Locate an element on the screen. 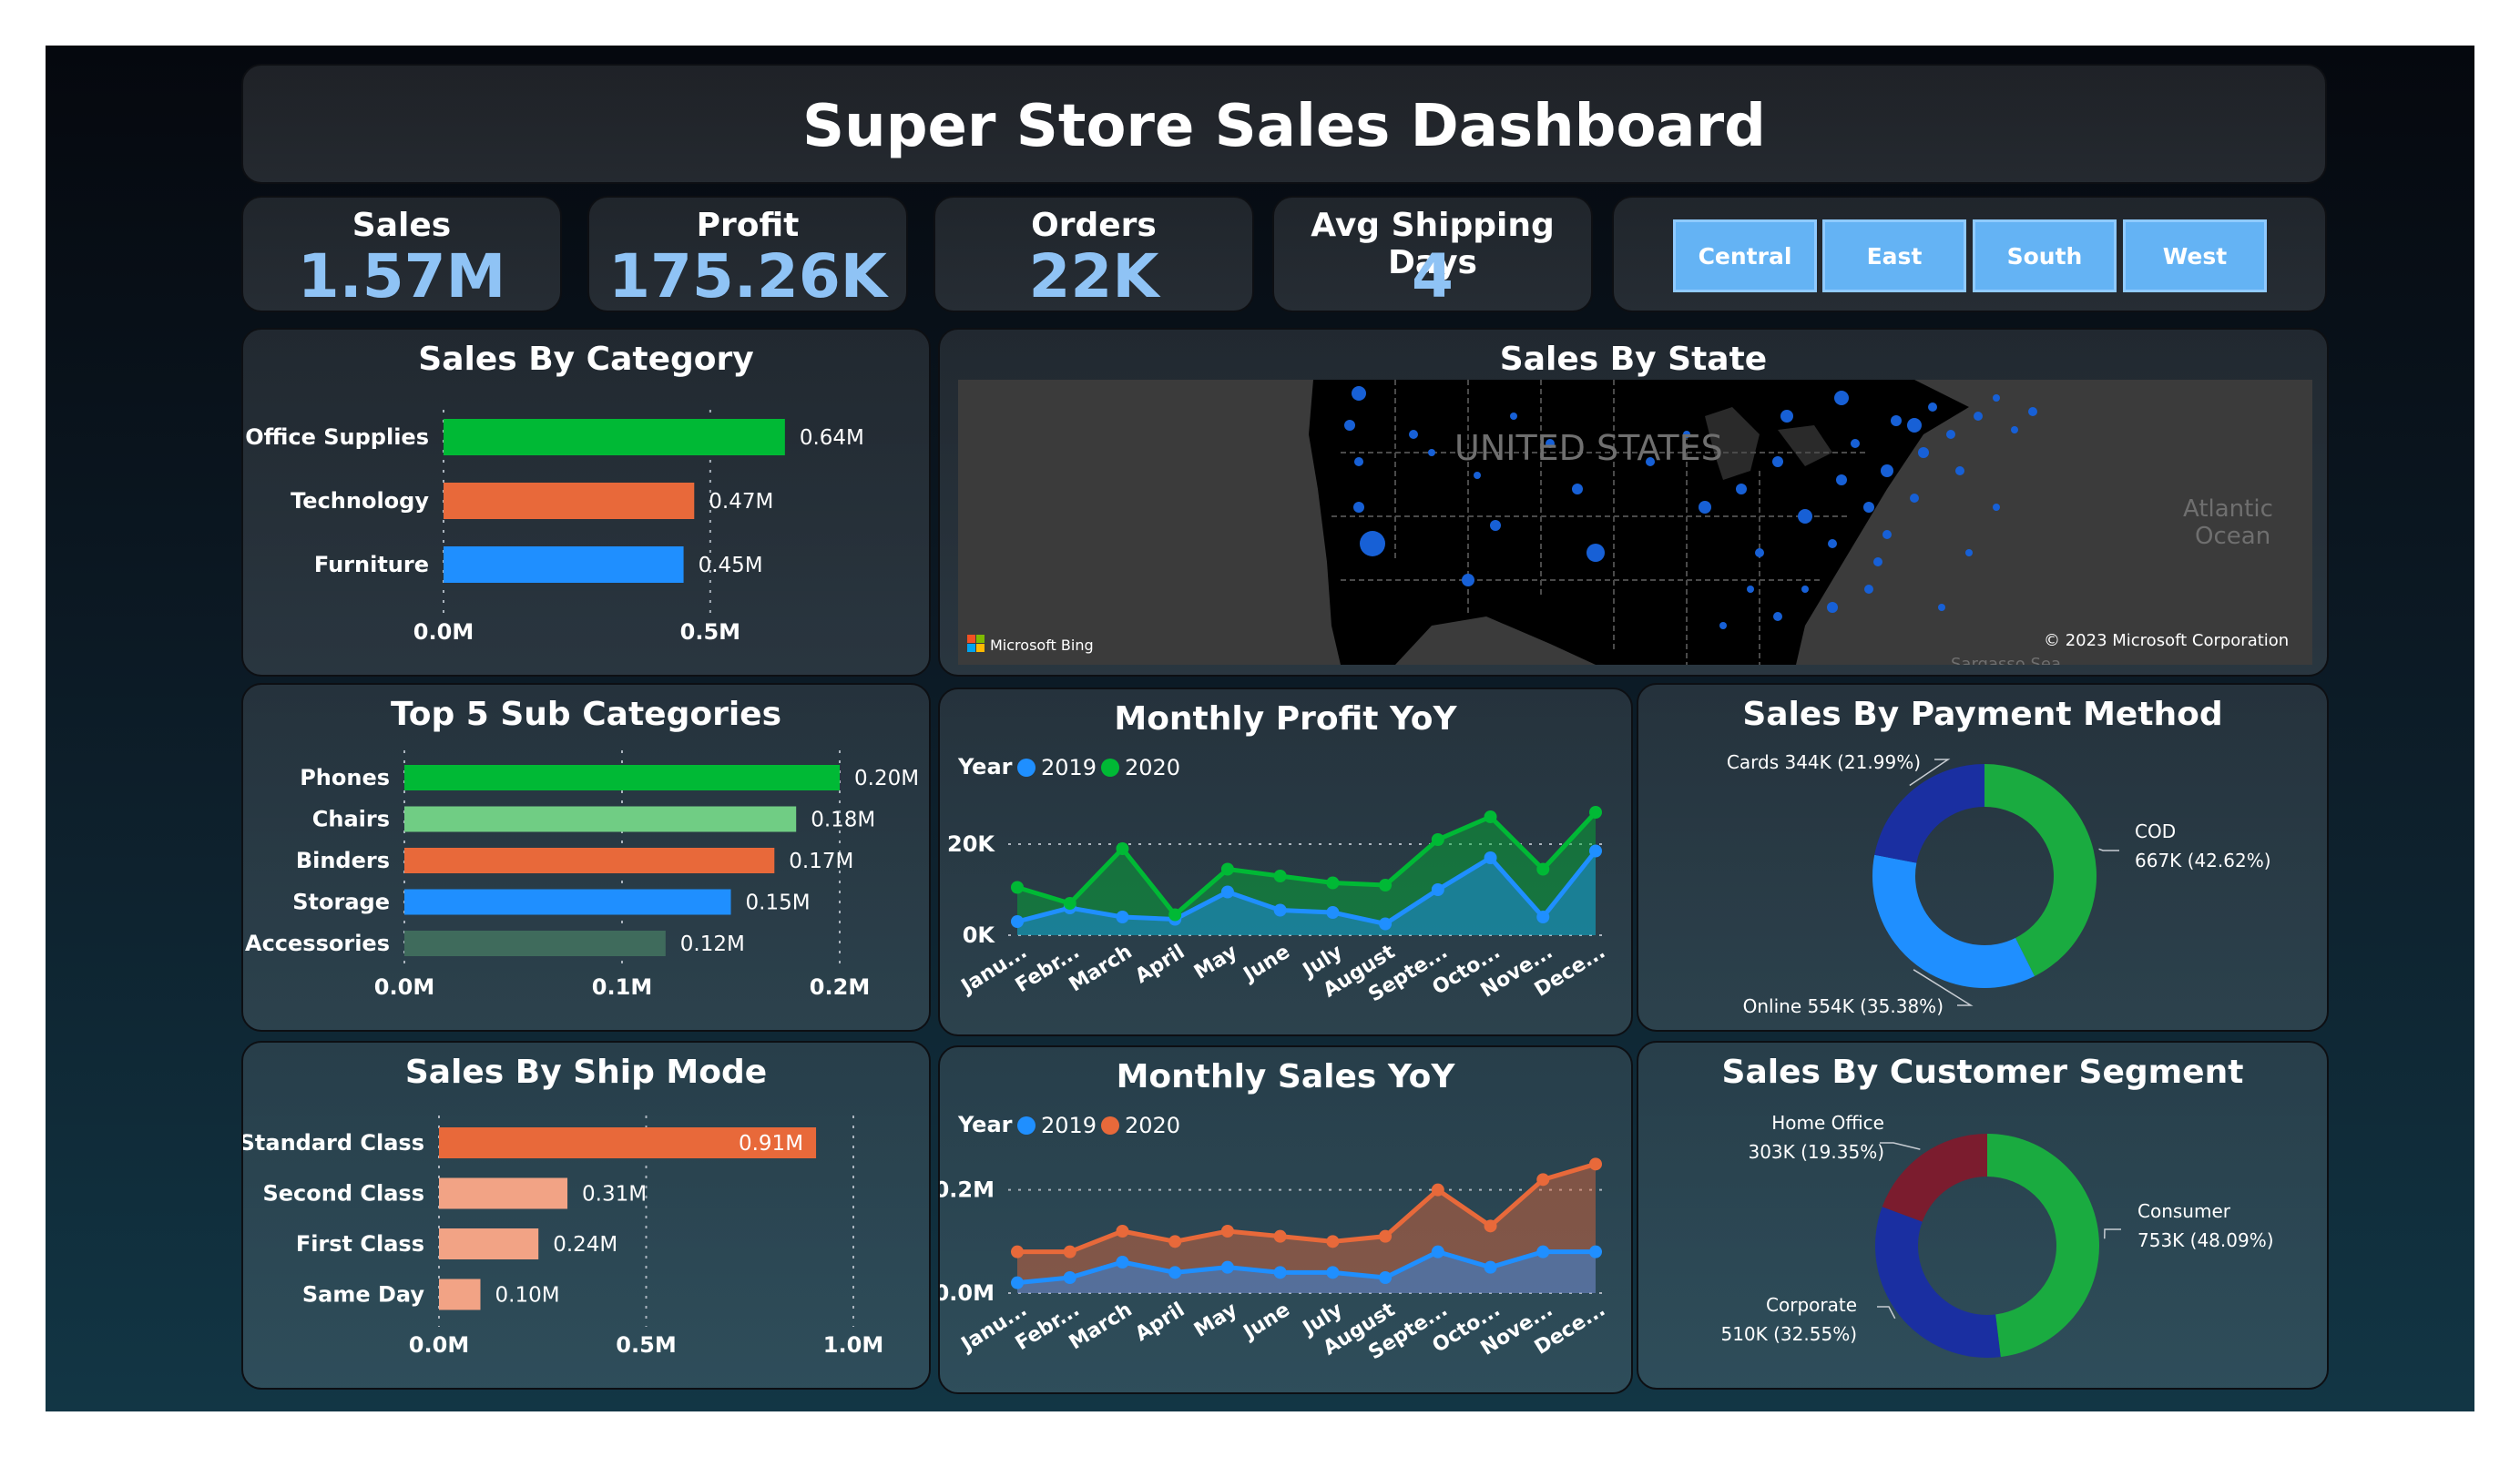 This screenshot has height=1457, width=2520. x-tick-label: 1.0M is located at coordinates (853, 1345).